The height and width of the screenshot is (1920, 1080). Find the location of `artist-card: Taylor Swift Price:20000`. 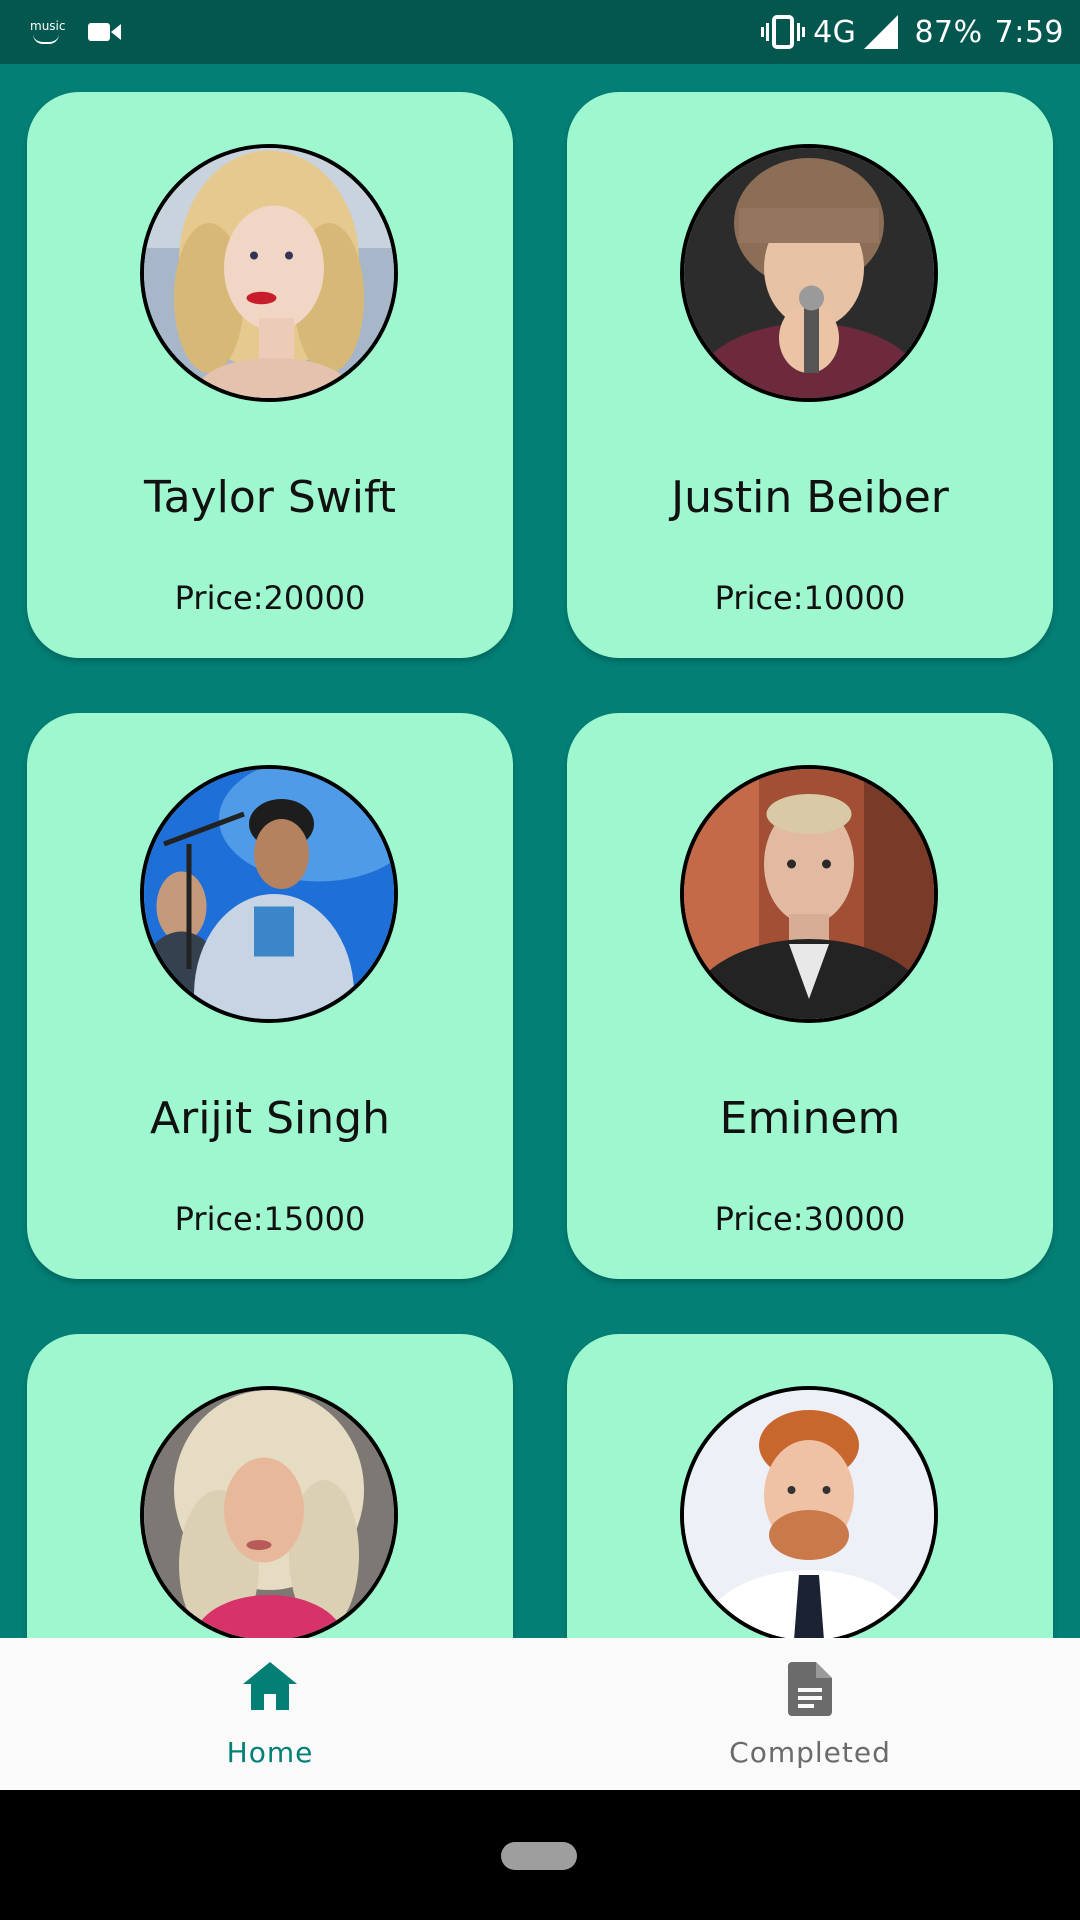

artist-card: Taylor Swift Price:20000 is located at coordinates (270, 375).